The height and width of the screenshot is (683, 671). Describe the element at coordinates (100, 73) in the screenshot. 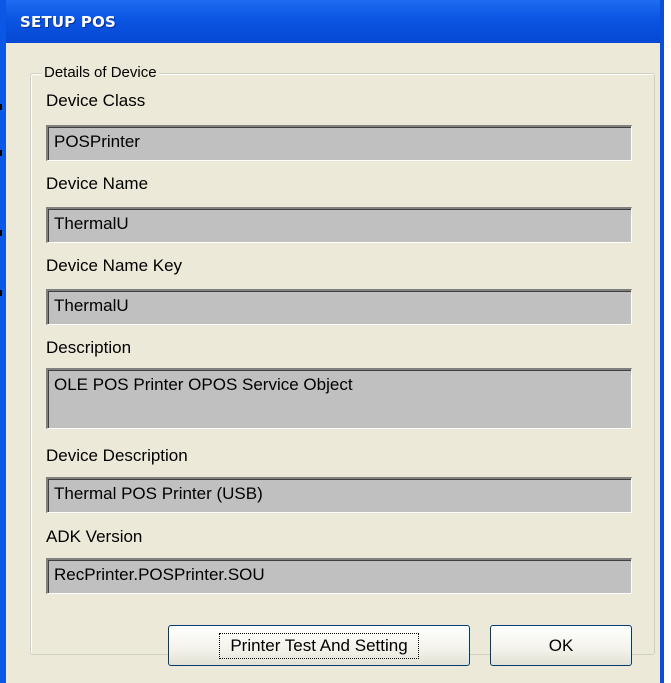

I see `groupbox-legend: Details of Device` at that location.